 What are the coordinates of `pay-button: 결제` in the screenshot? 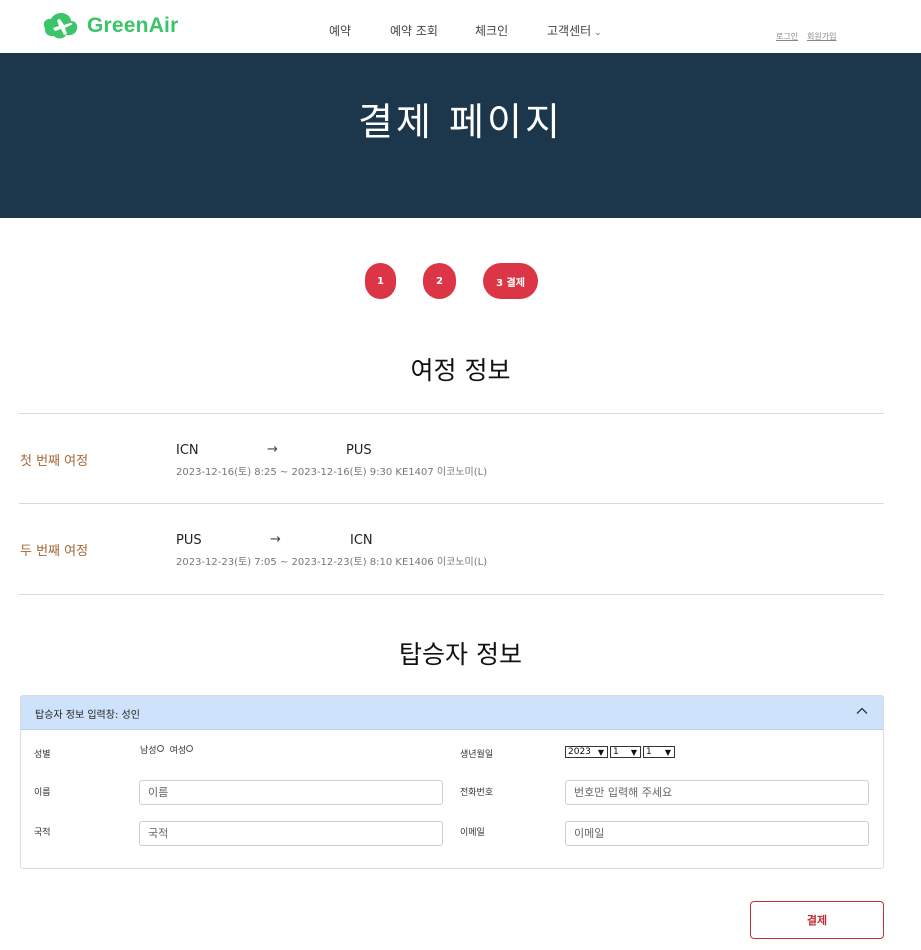 It's located at (817, 920).